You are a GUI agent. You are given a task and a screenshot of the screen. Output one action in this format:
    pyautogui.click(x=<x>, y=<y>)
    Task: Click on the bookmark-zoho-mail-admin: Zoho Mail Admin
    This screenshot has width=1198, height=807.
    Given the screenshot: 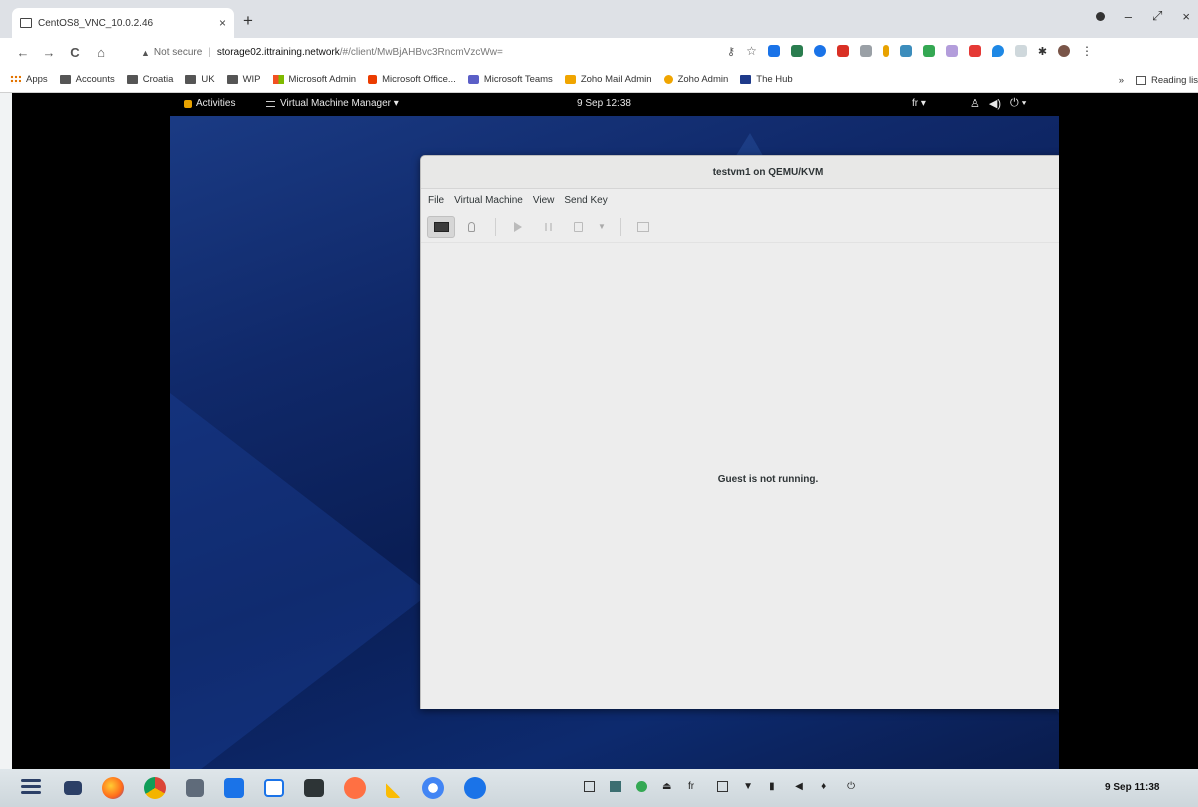 What is the action you would take?
    pyautogui.click(x=608, y=79)
    